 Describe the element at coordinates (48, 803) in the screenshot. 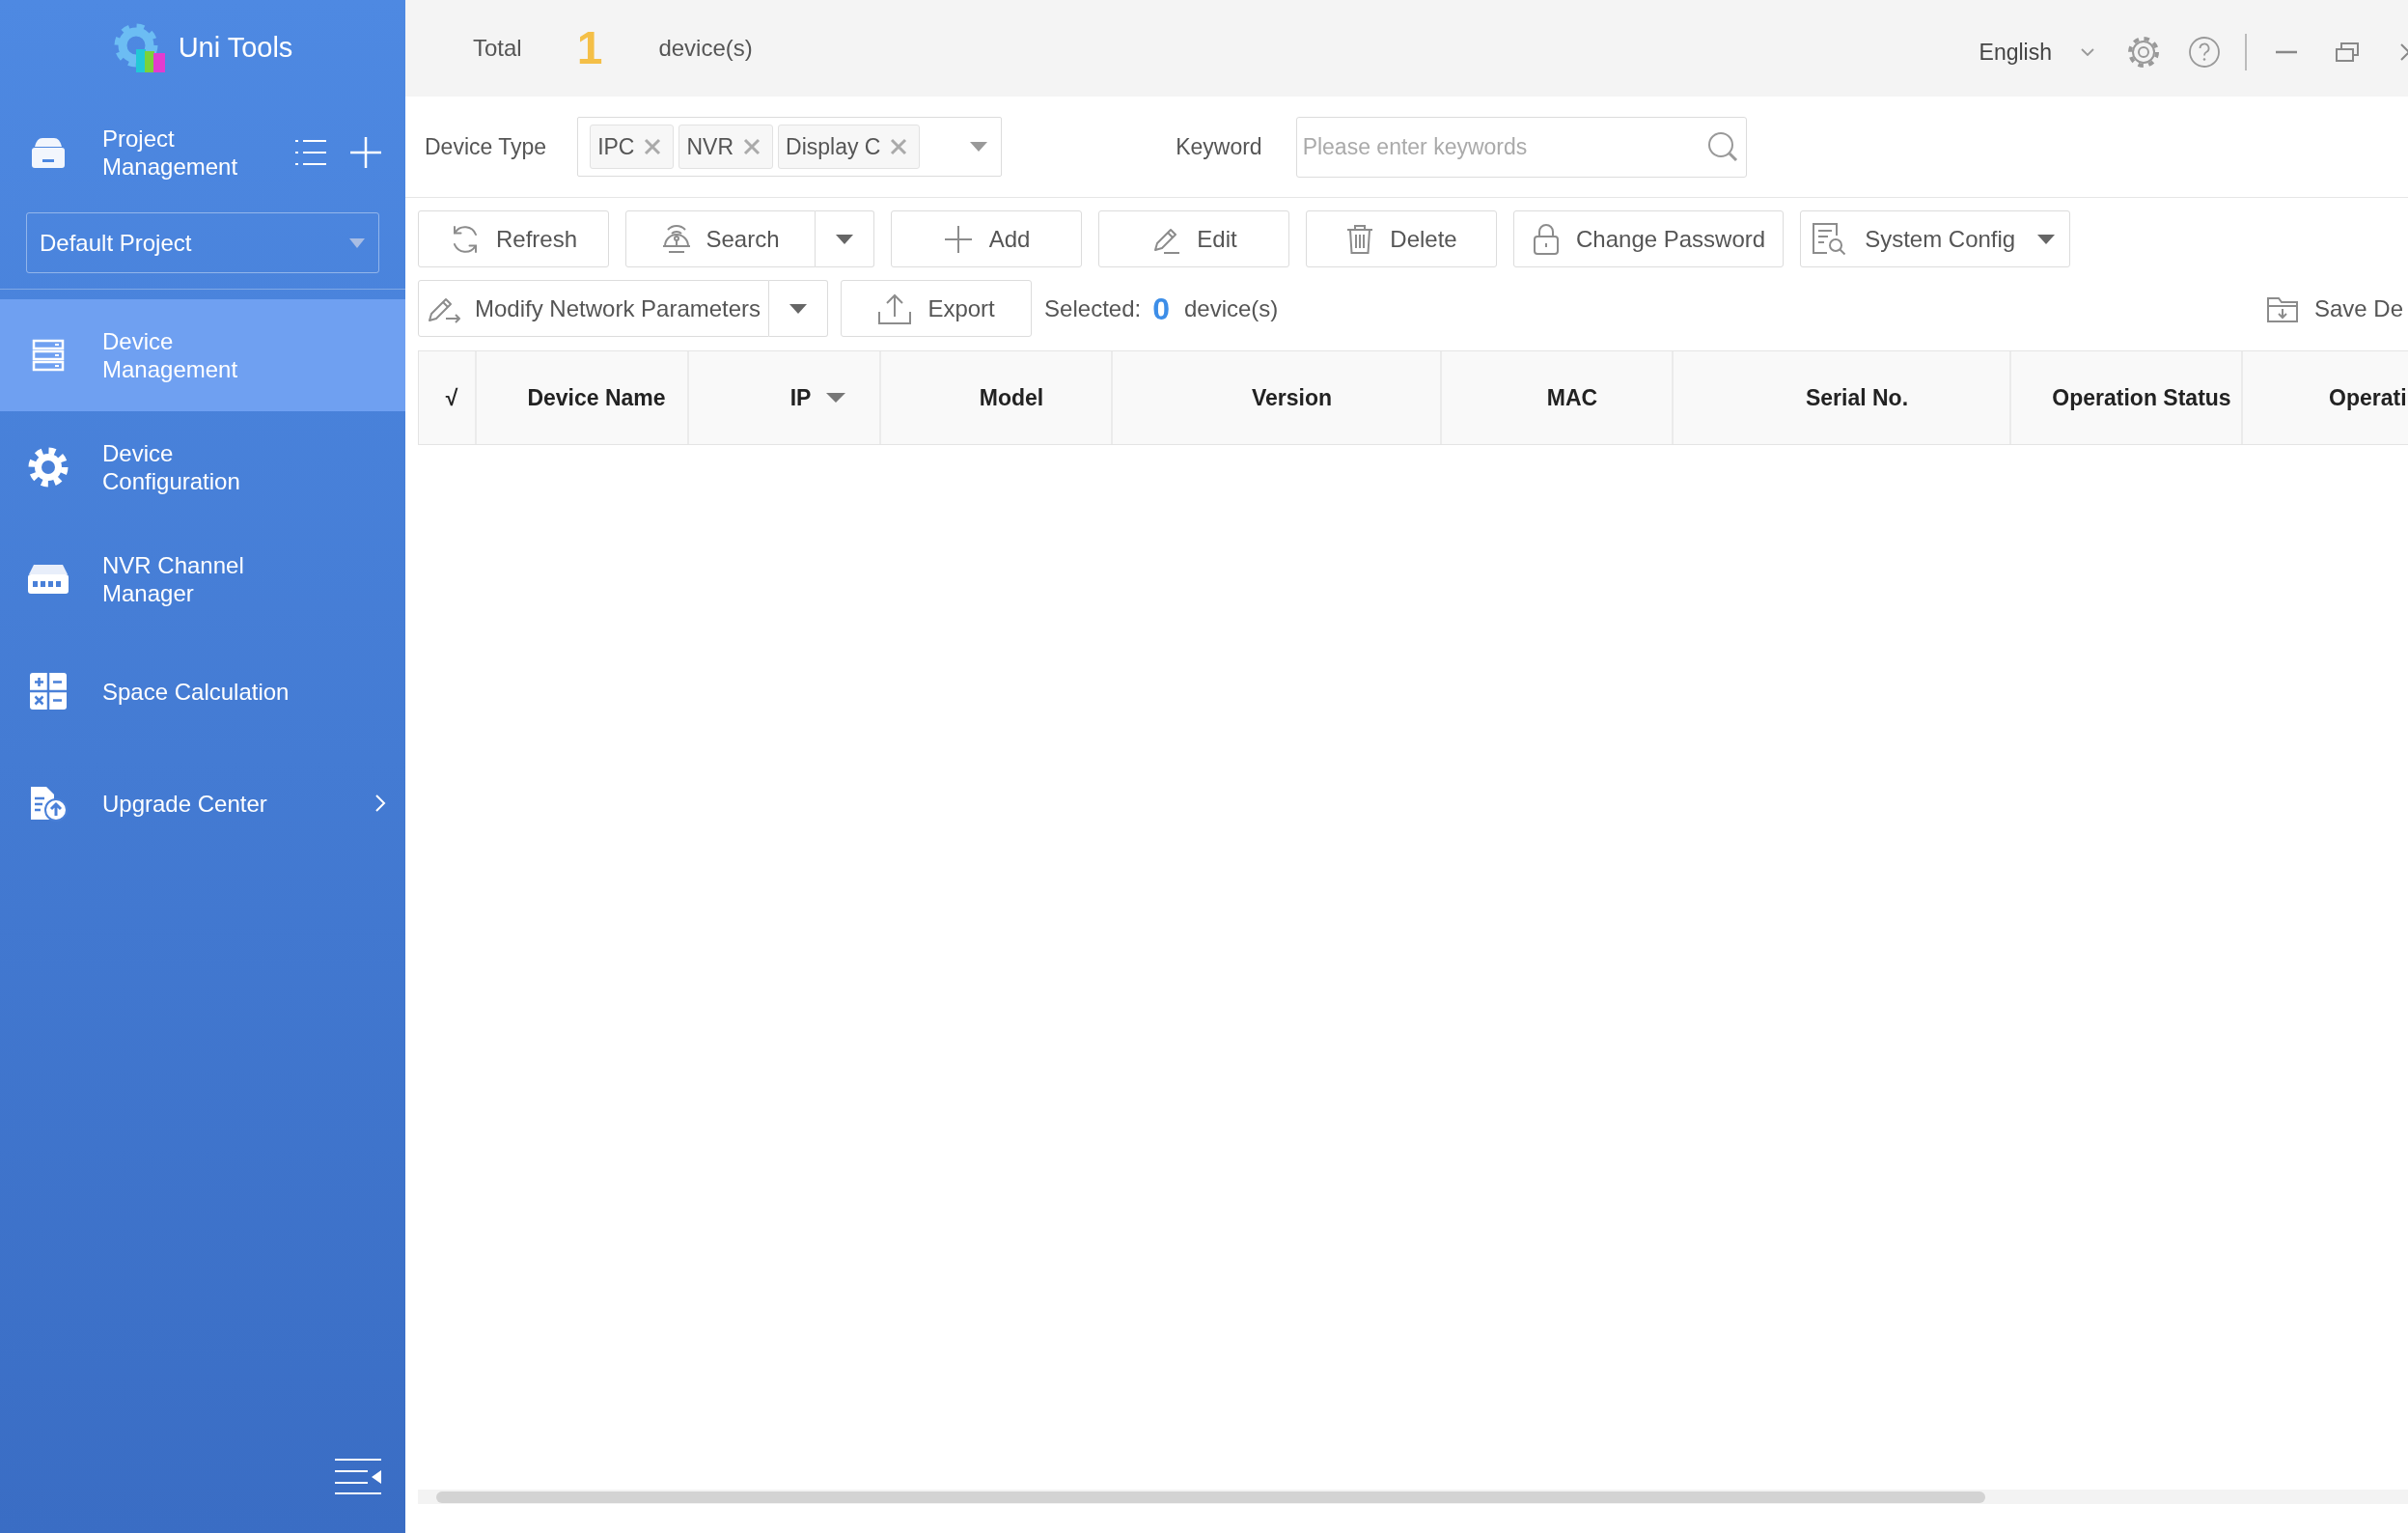

I see `document-upload-icon` at that location.